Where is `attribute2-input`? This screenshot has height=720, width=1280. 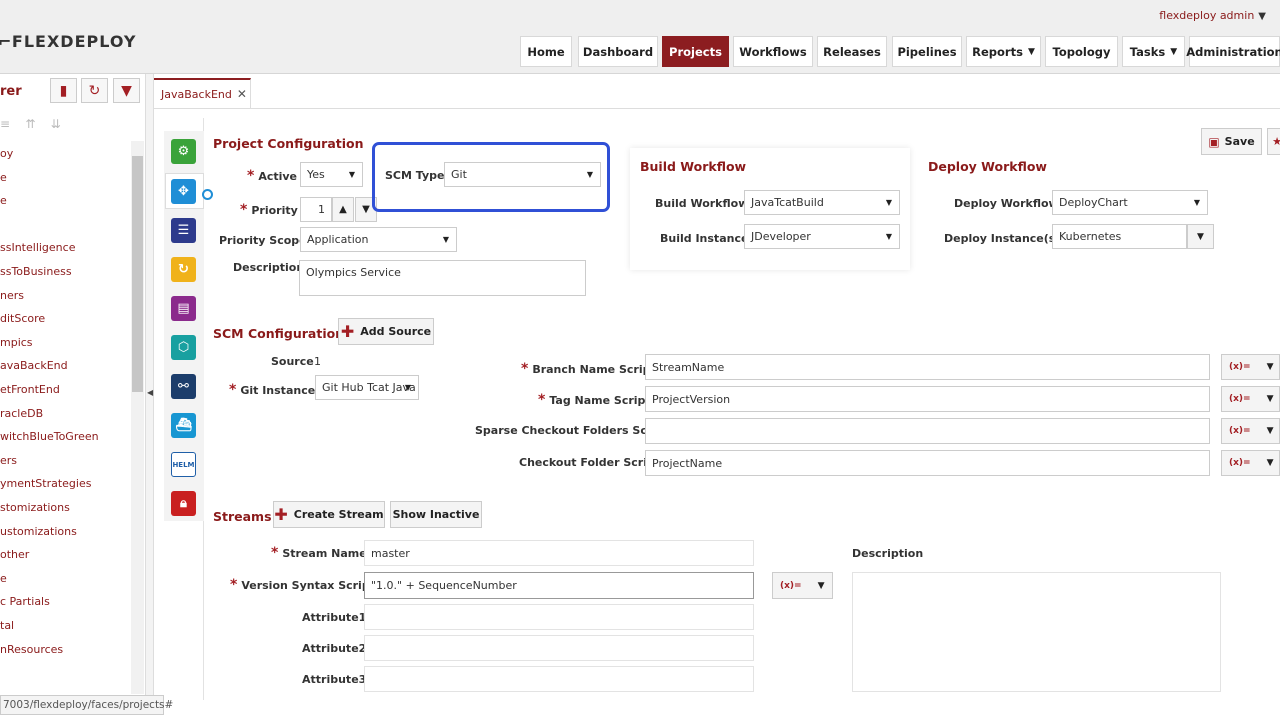
attribute2-input is located at coordinates (559, 648).